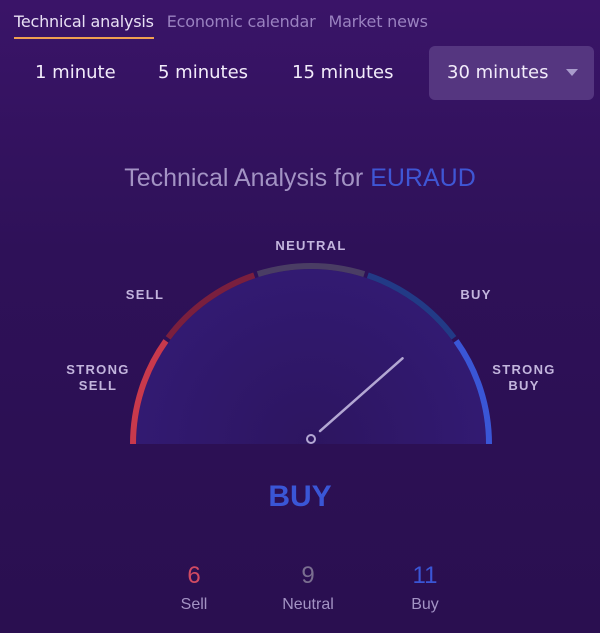  Describe the element at coordinates (145, 294) in the screenshot. I see `label-sell: SELL` at that location.